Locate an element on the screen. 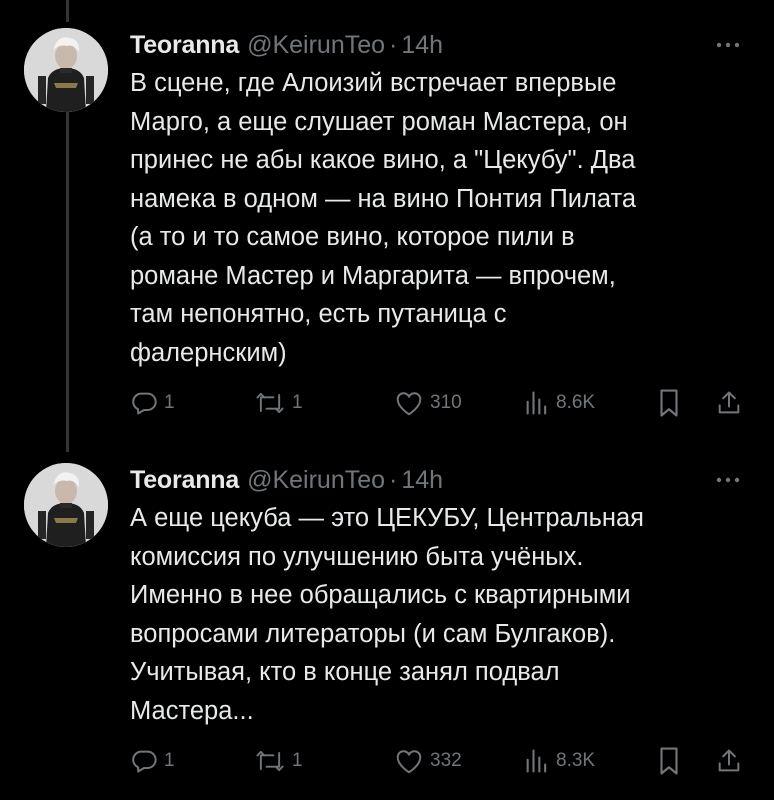 This screenshot has width=774, height=800. views-count: 8.3K is located at coordinates (576, 760).